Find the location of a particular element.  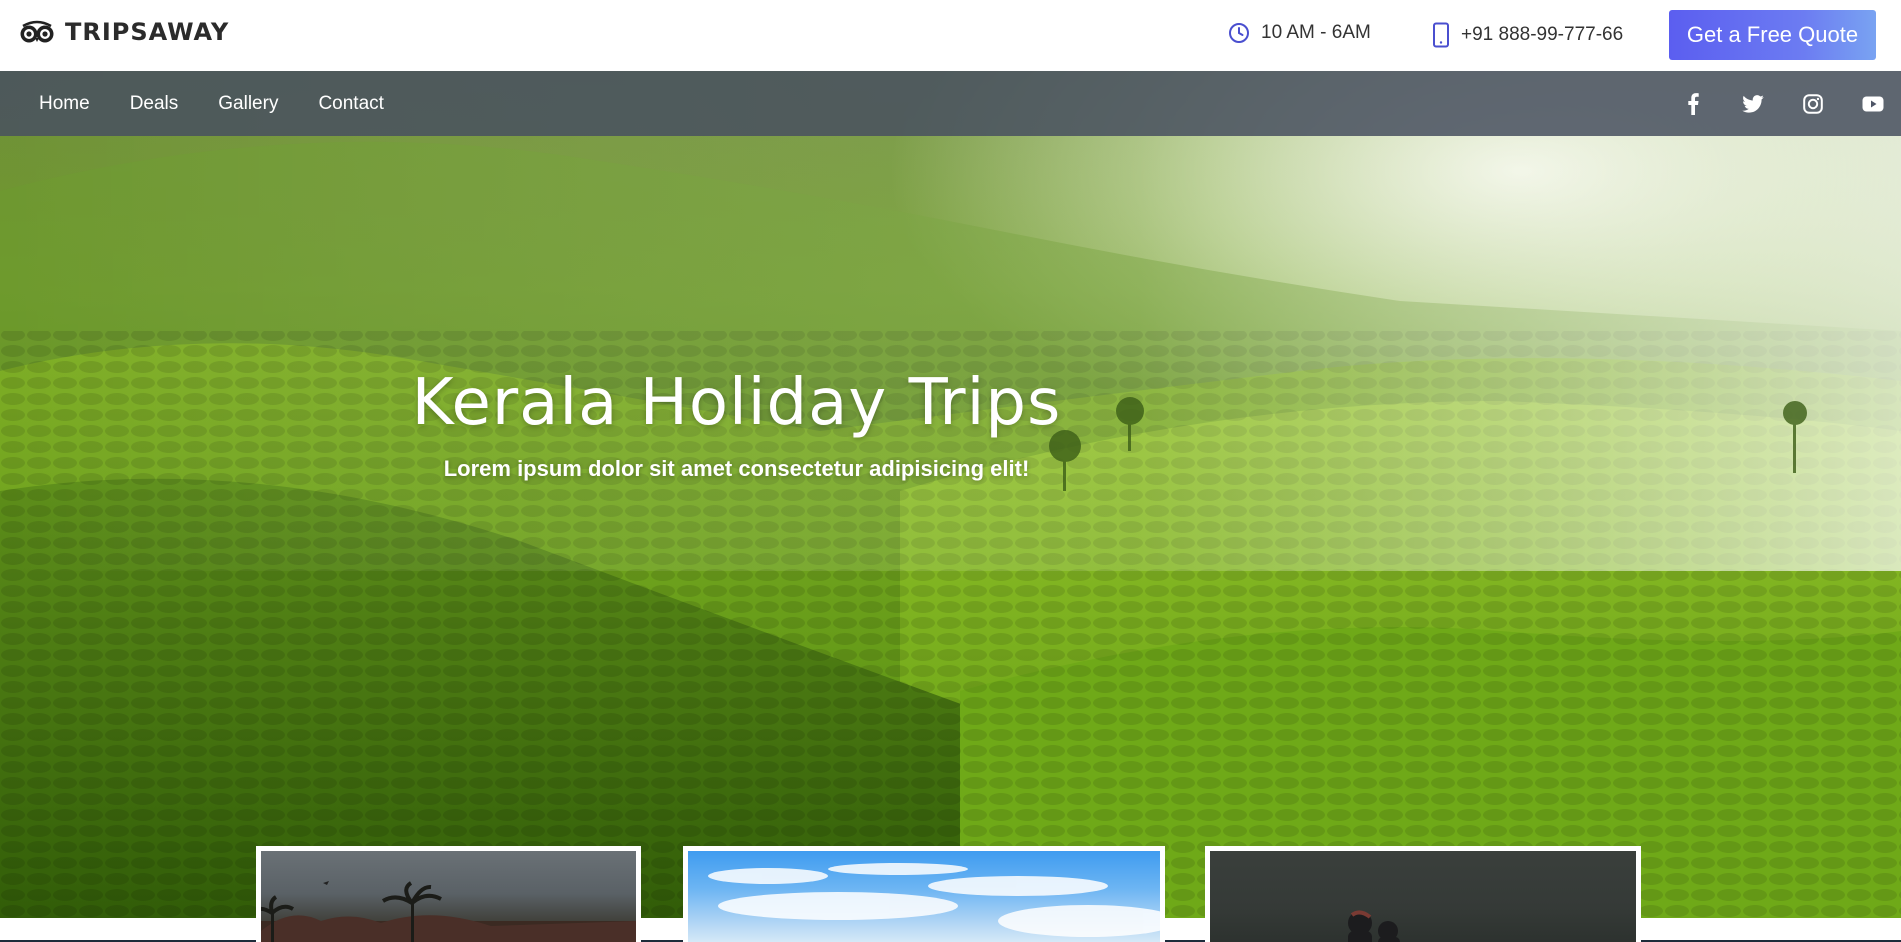

nav-links: Home Deals Gallery Contact is located at coordinates (211, 103).